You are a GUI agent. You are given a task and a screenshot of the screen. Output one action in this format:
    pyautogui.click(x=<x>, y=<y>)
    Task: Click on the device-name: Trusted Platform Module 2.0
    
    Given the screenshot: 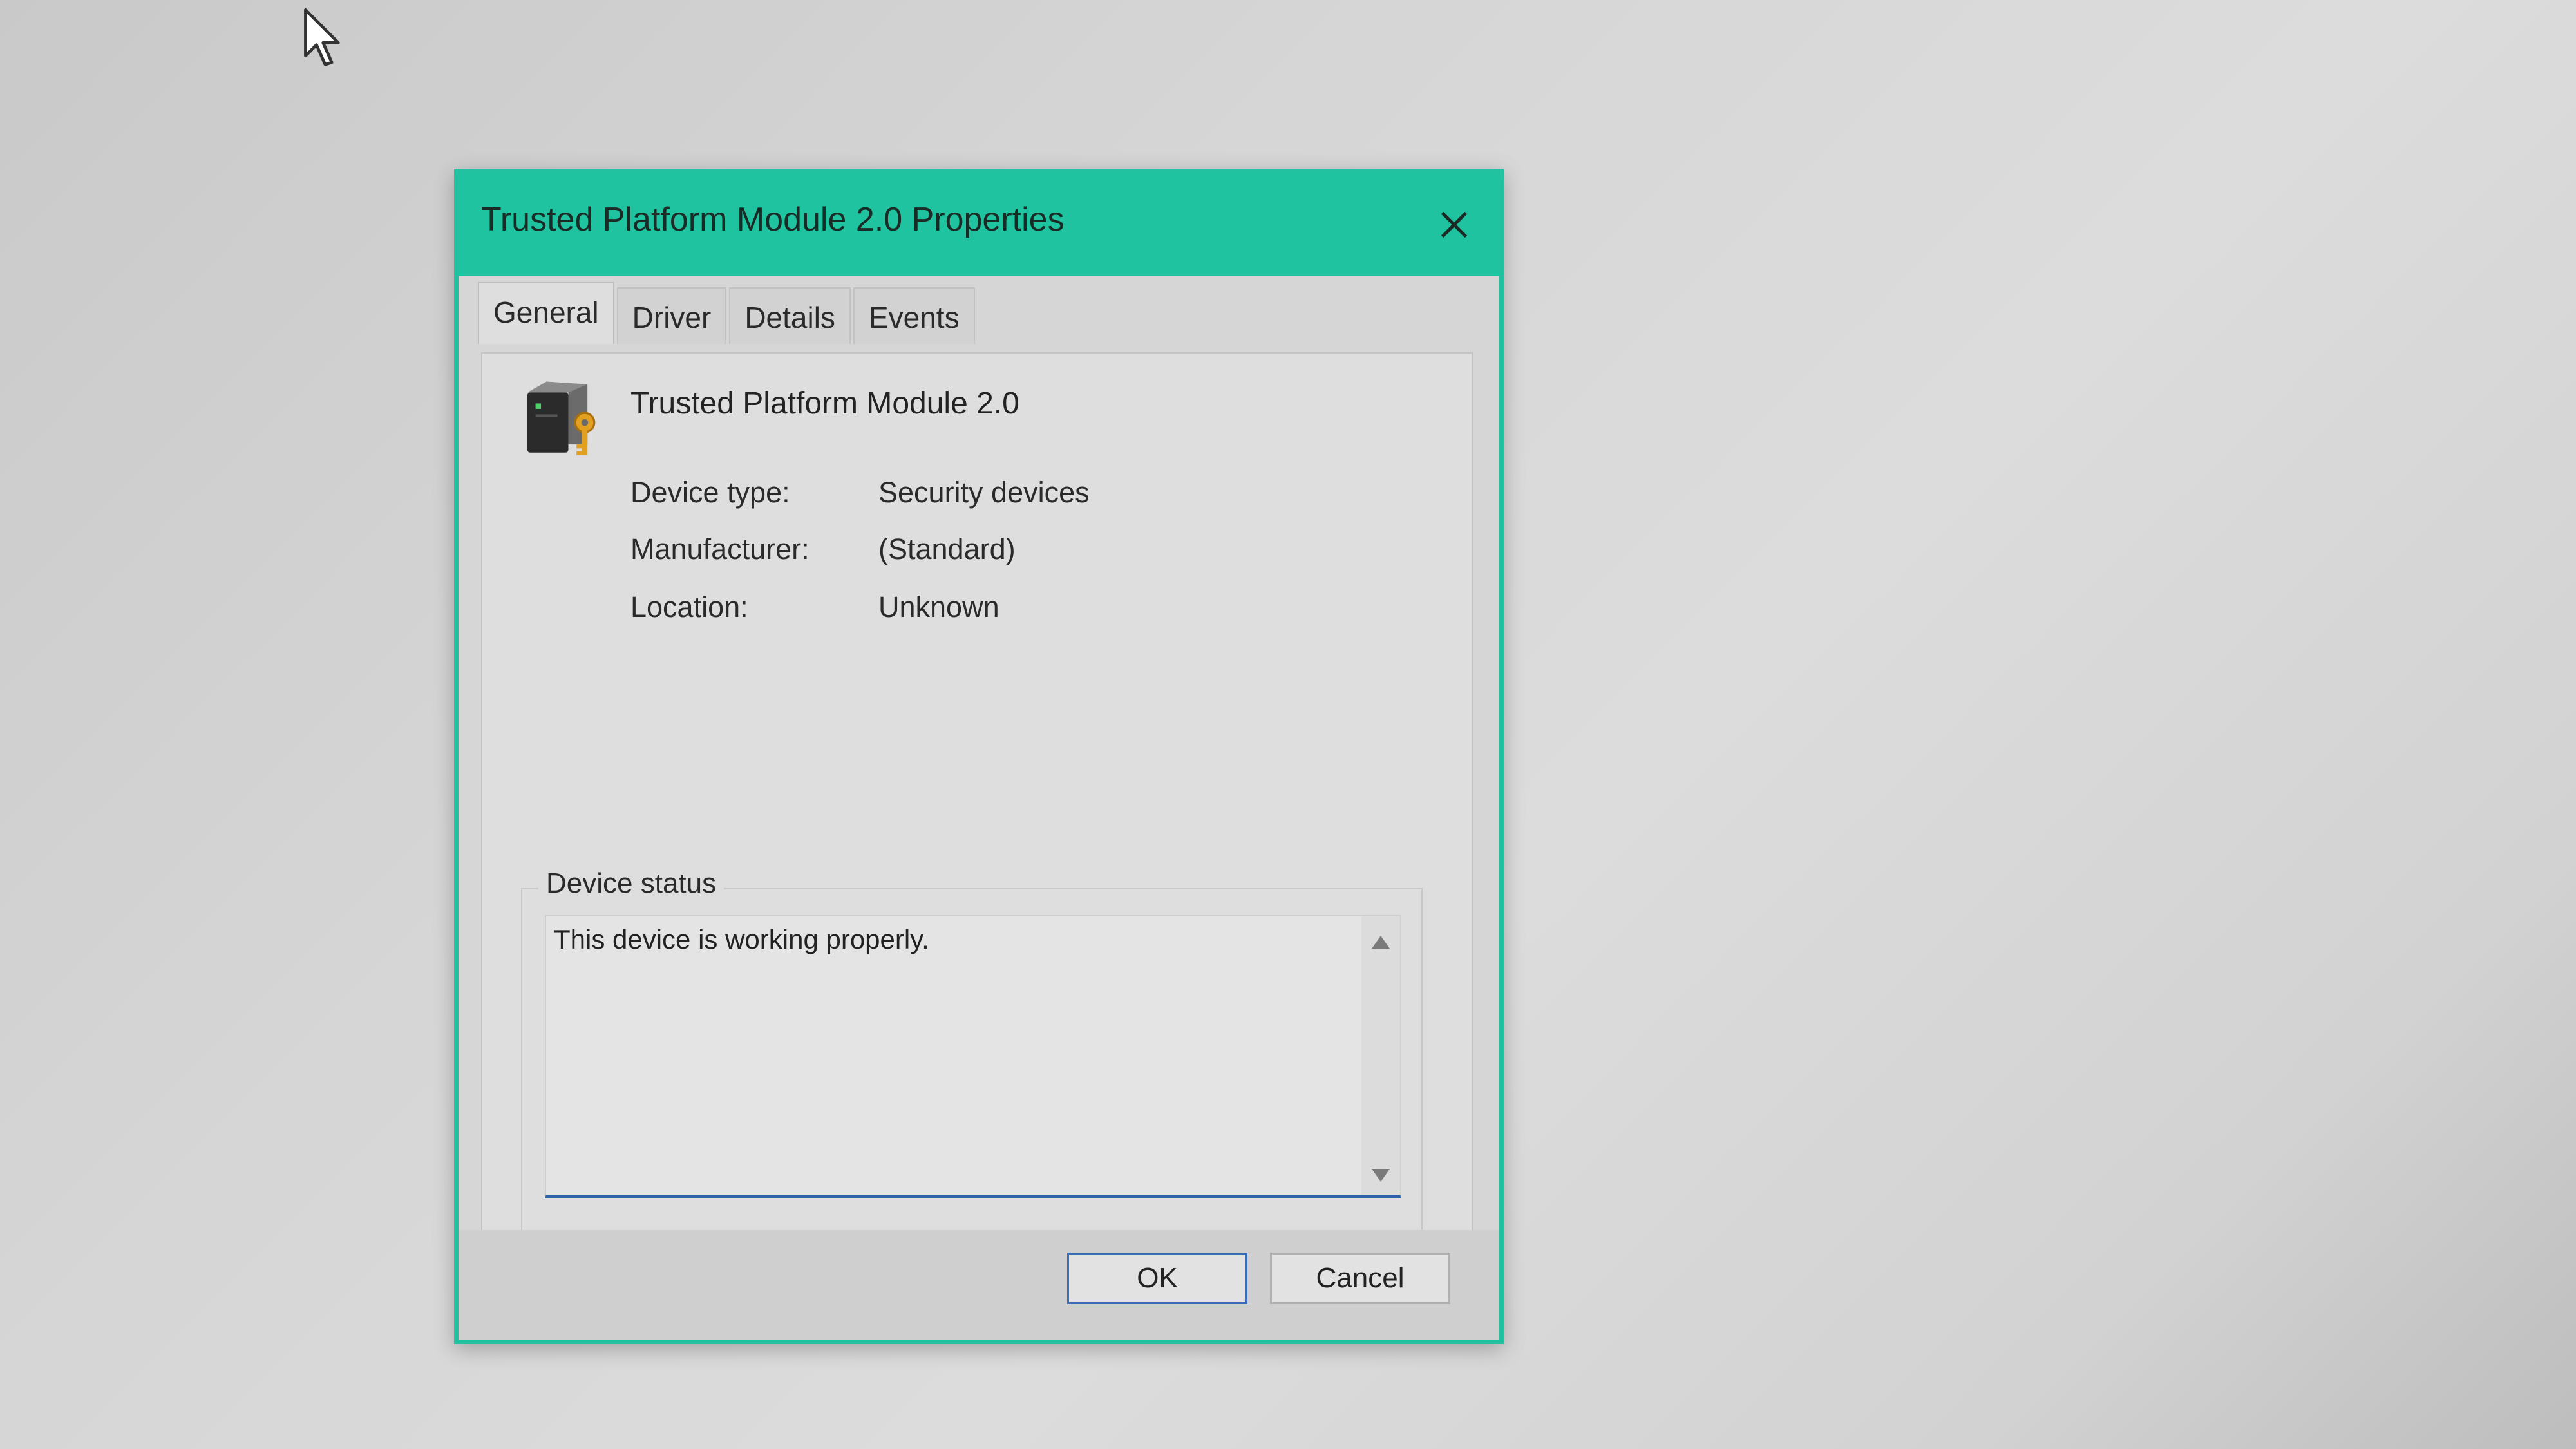 What is the action you would take?
    pyautogui.click(x=824, y=403)
    